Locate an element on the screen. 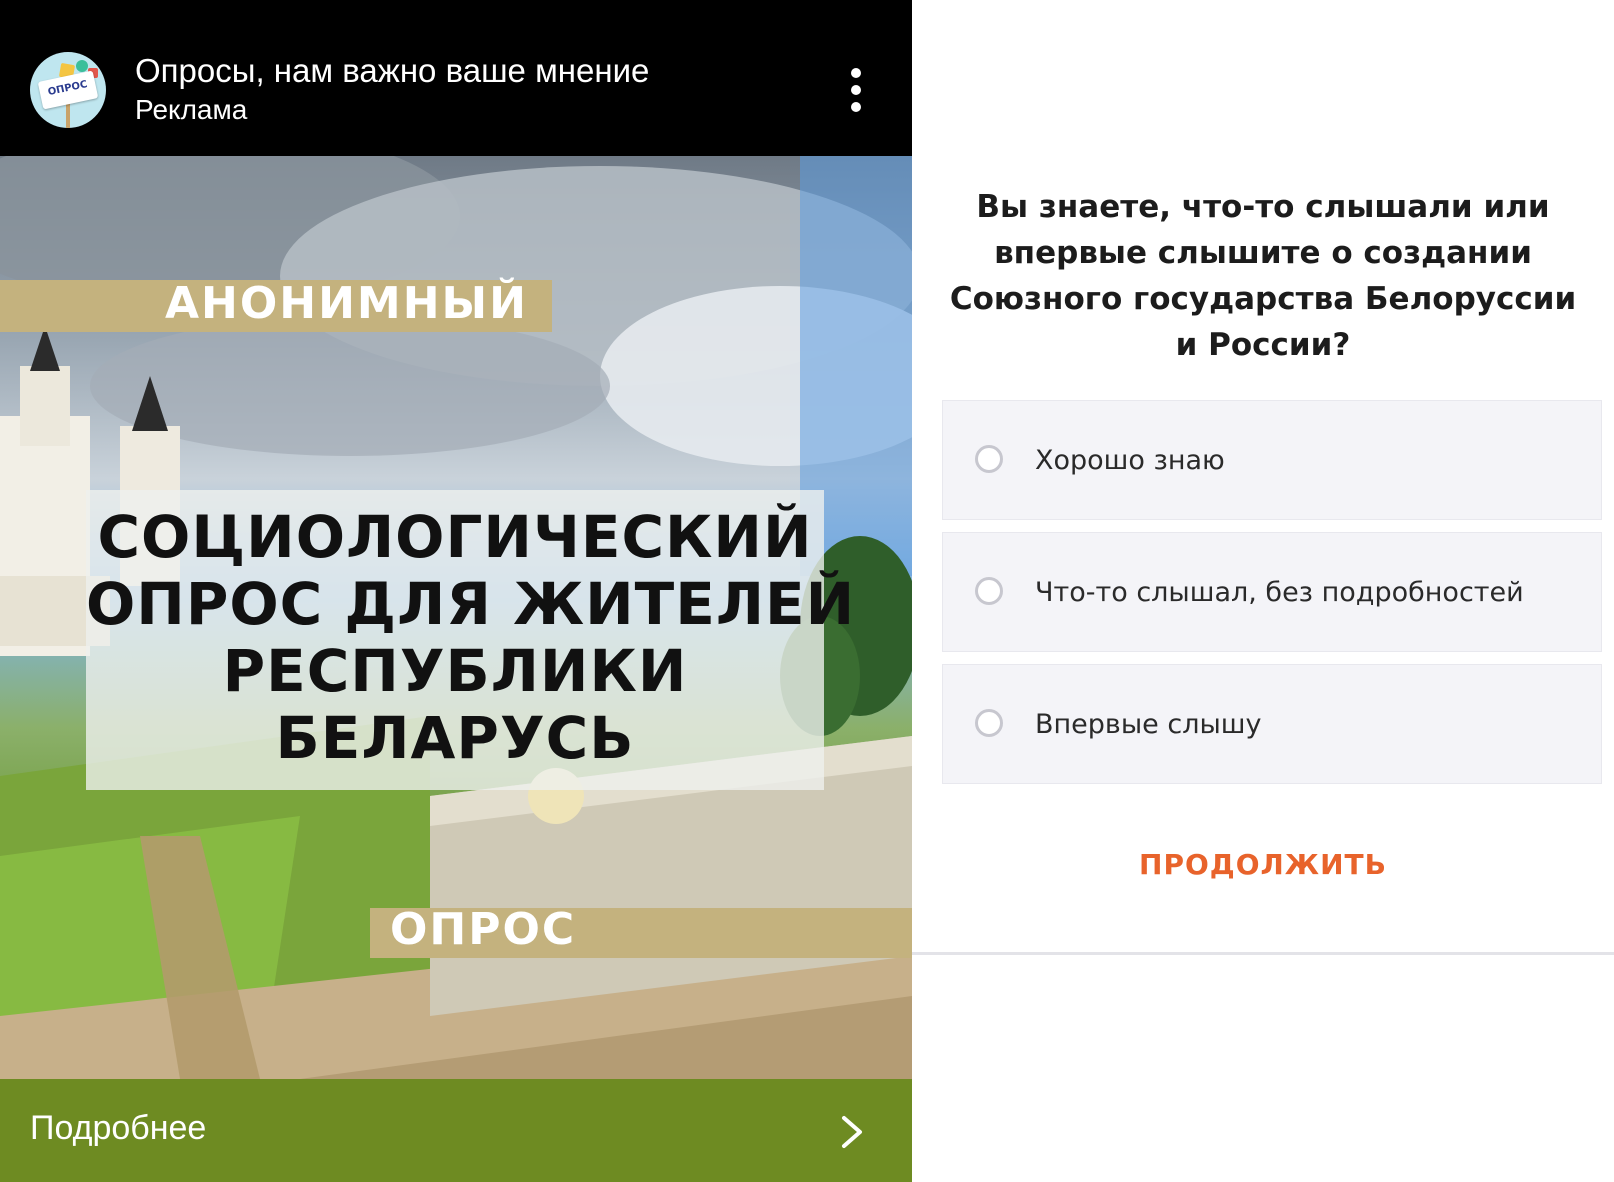 This screenshot has width=1614, height=1182. avatar-sign-text: ОПРОС is located at coordinates (67, 88).